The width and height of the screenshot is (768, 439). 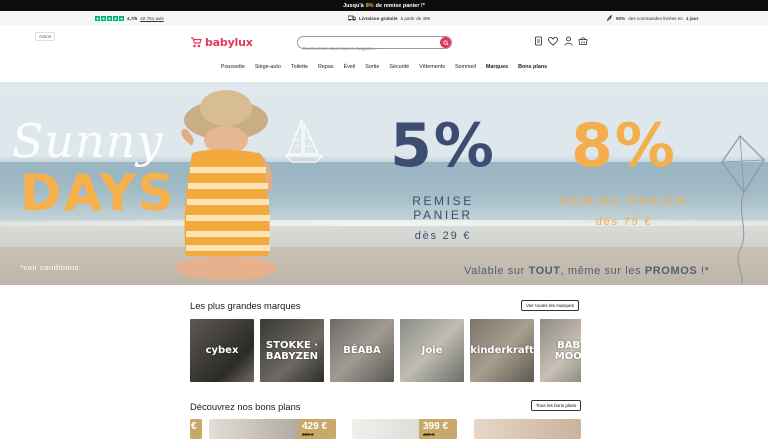 I want to click on nav-item-siège-auto: Siège-auto, so click(x=268, y=69).